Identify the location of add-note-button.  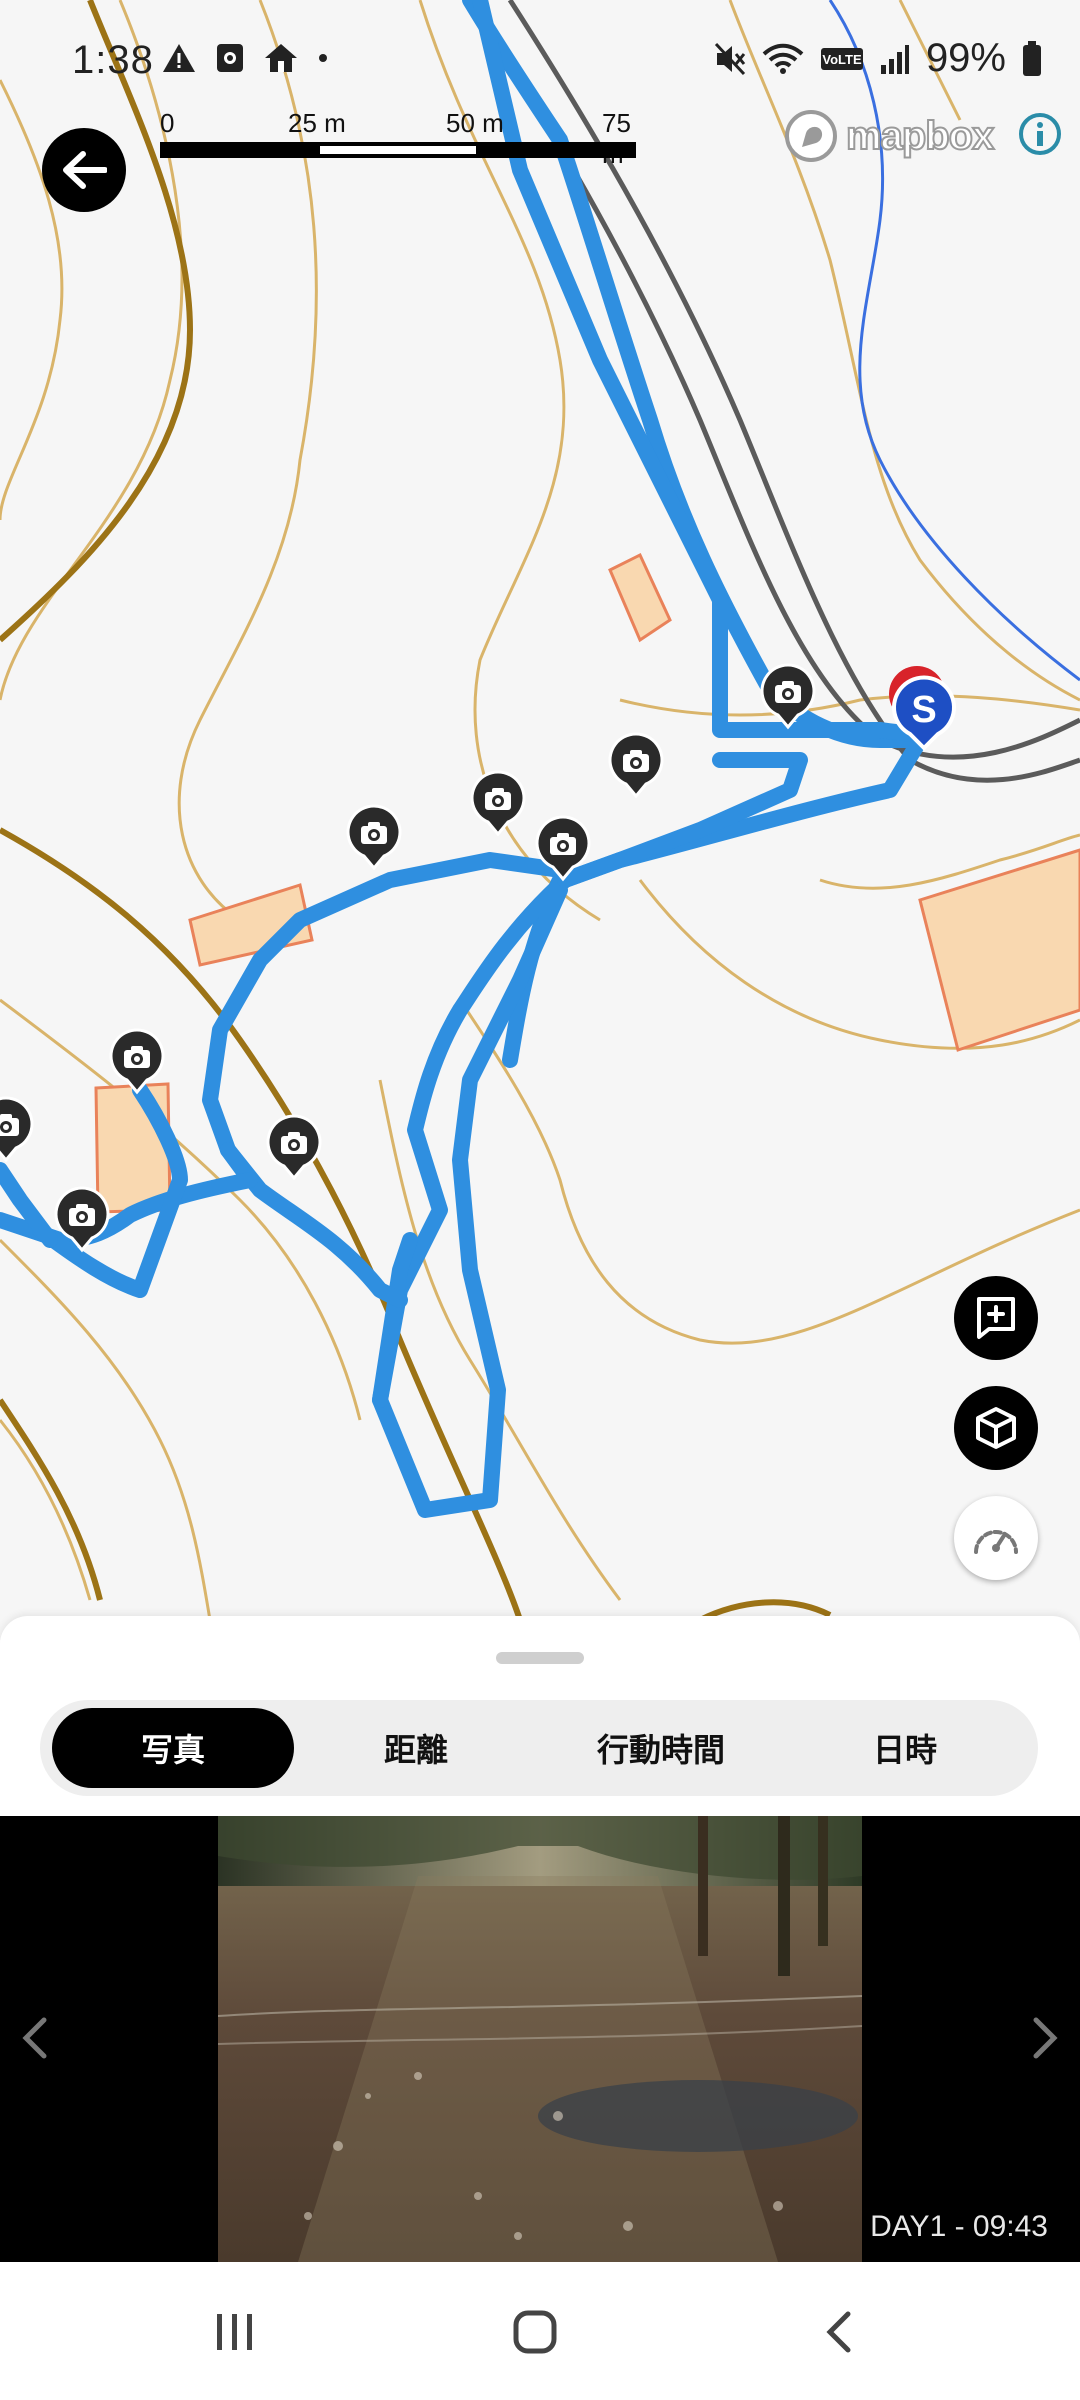
(996, 1318).